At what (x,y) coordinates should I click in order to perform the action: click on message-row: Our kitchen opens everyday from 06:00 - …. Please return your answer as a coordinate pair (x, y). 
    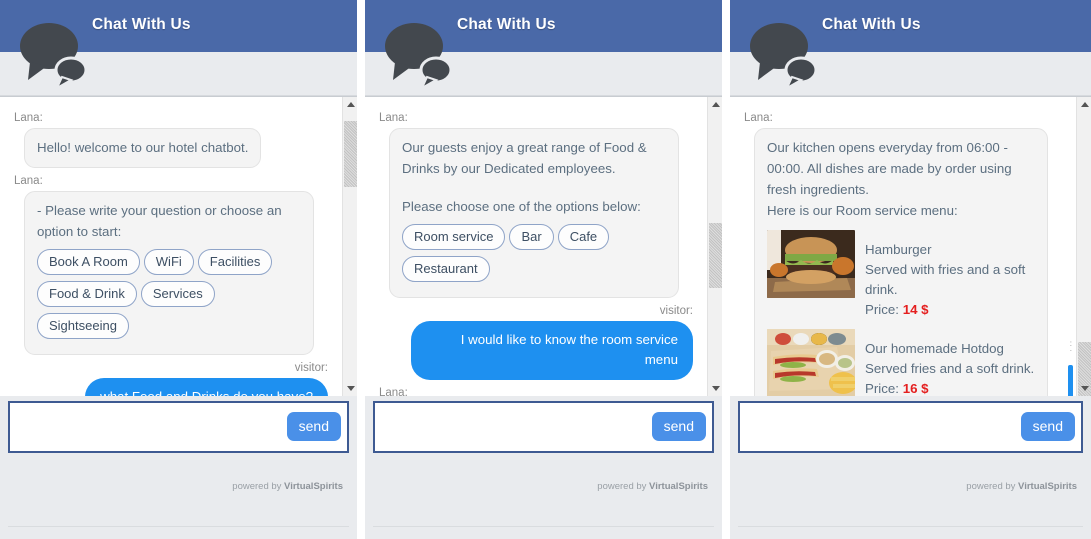
    Looking at the image, I should click on (905, 262).